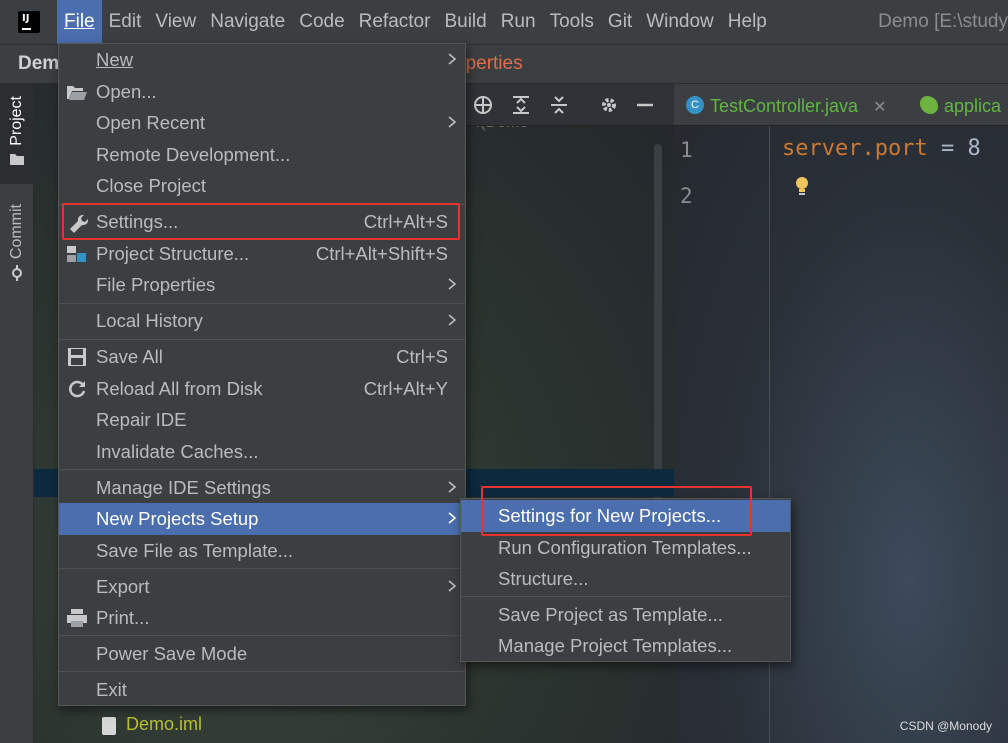 The height and width of the screenshot is (743, 1008). Describe the element at coordinates (183, 487) in the screenshot. I see `menu-item-label: Manage IDE Settings` at that location.